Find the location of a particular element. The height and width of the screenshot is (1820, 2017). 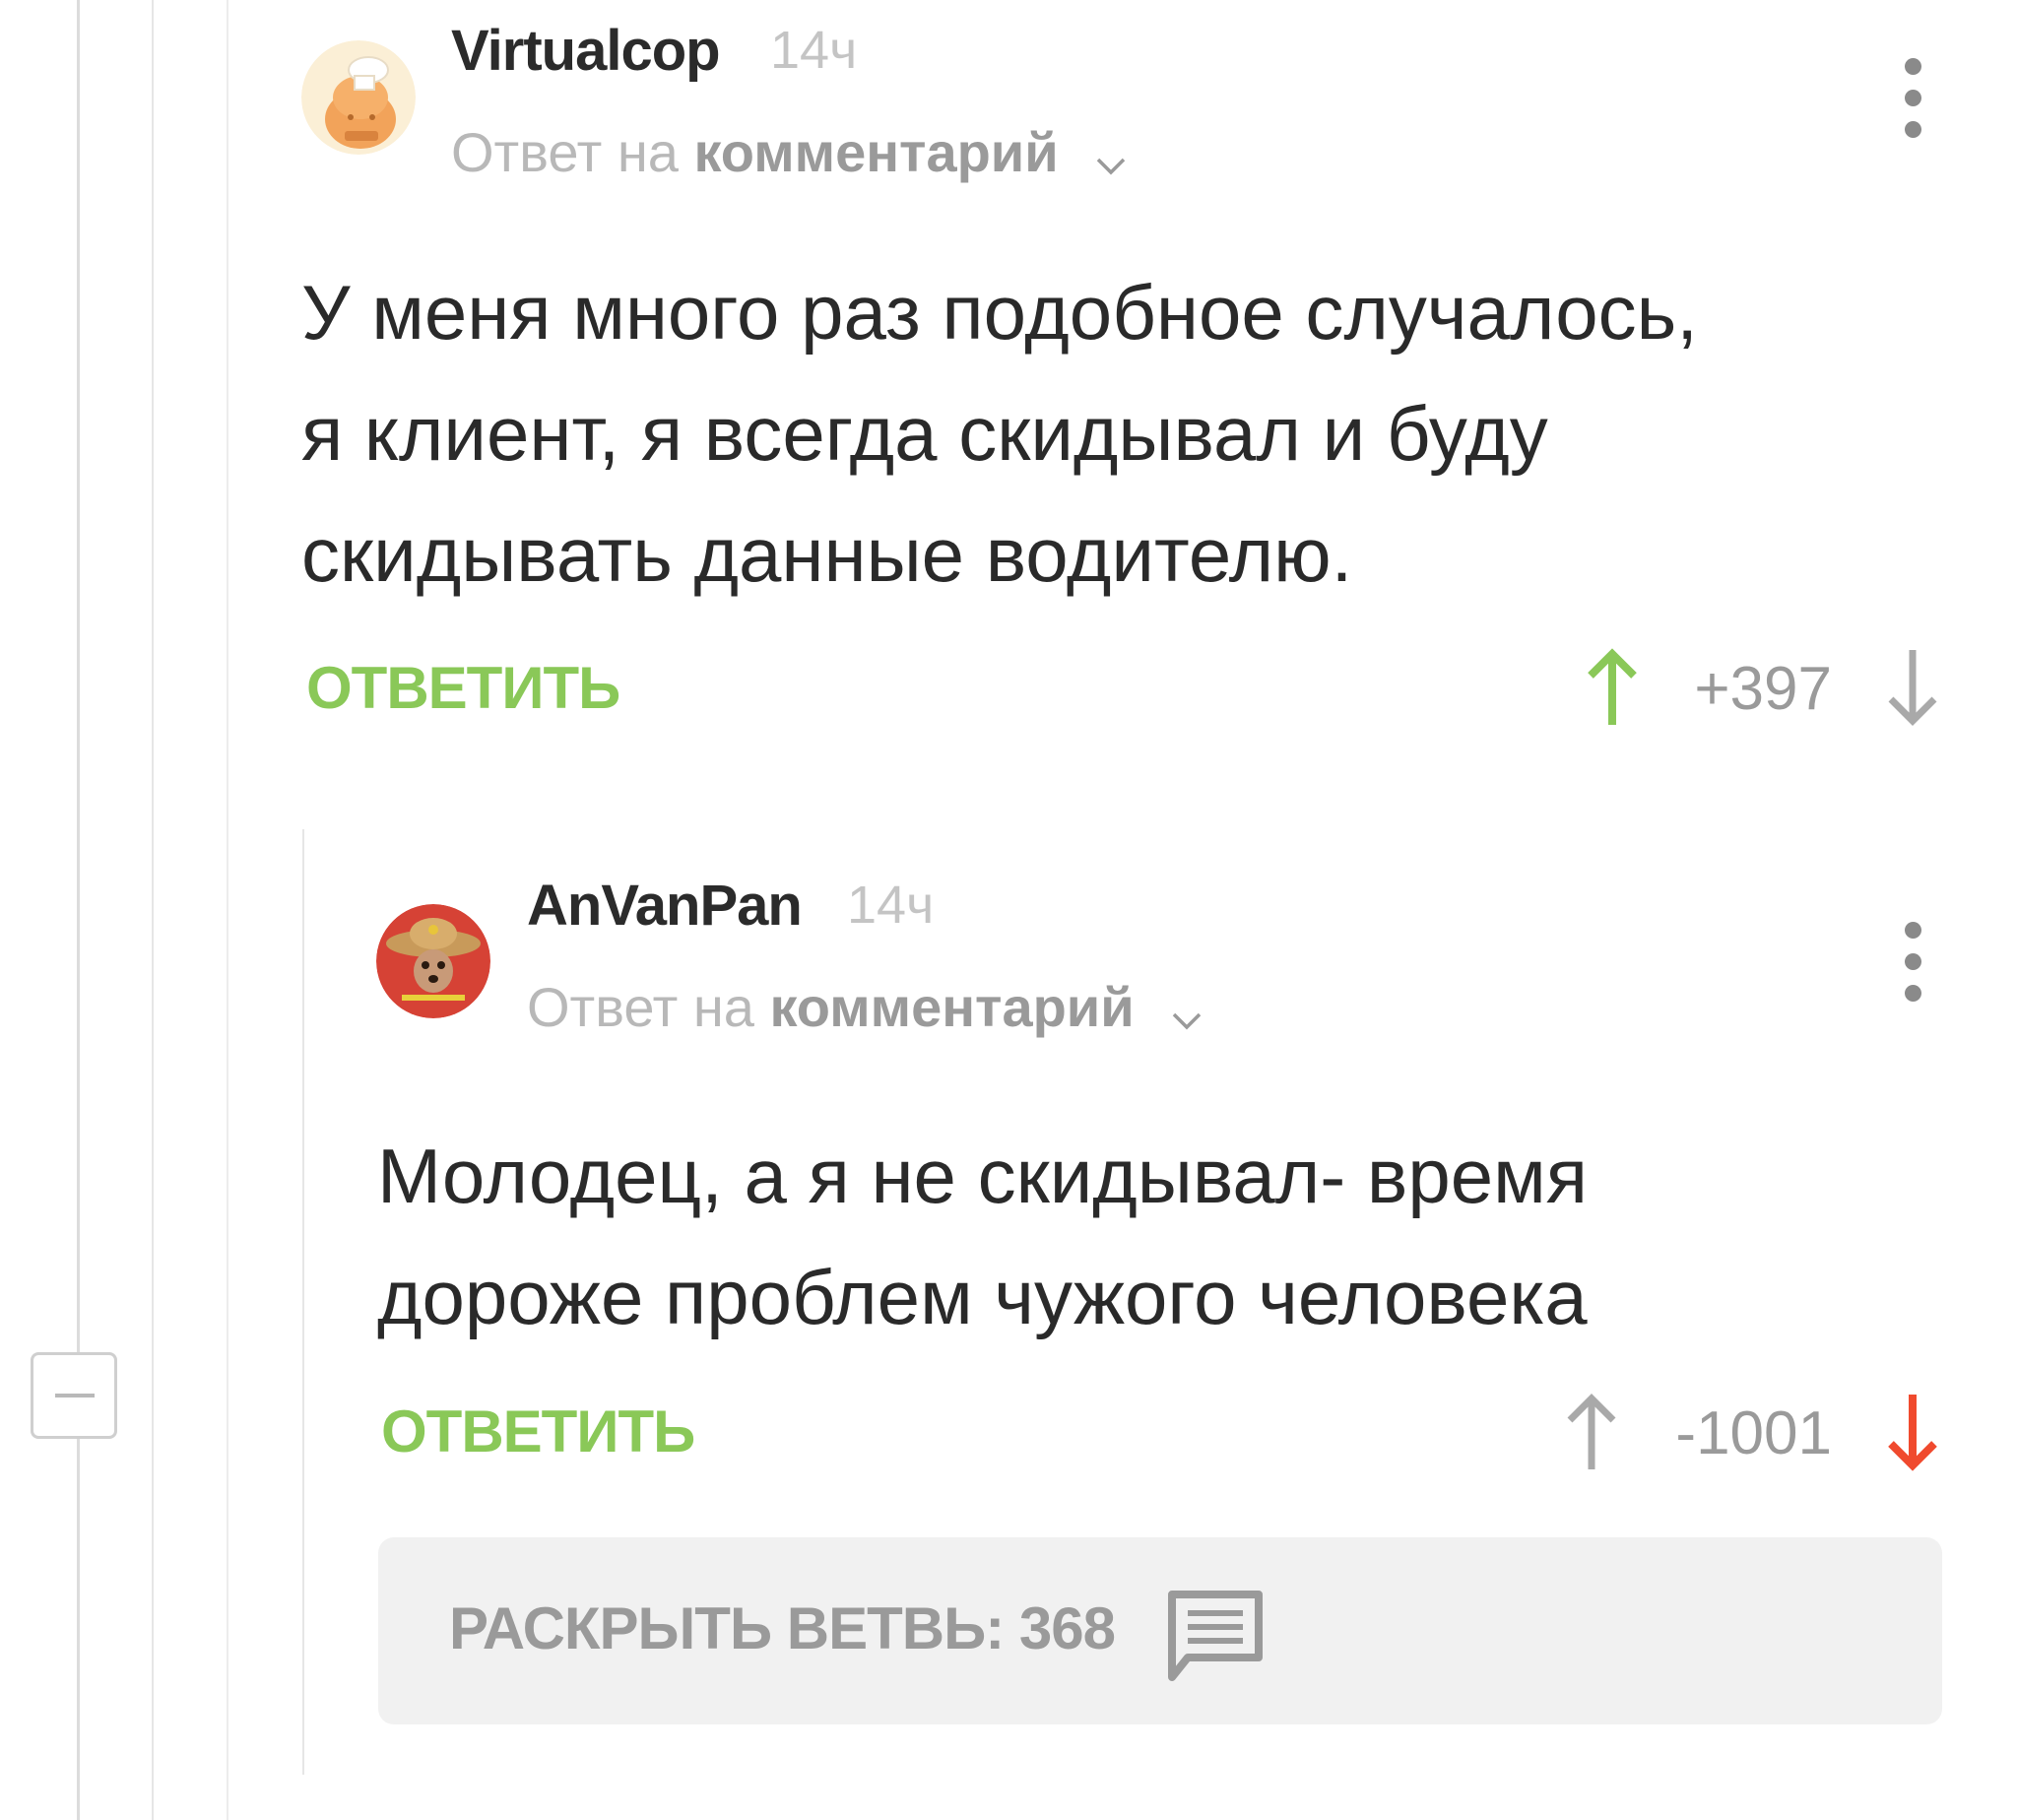

comment-rating: +397 is located at coordinates (1763, 689).